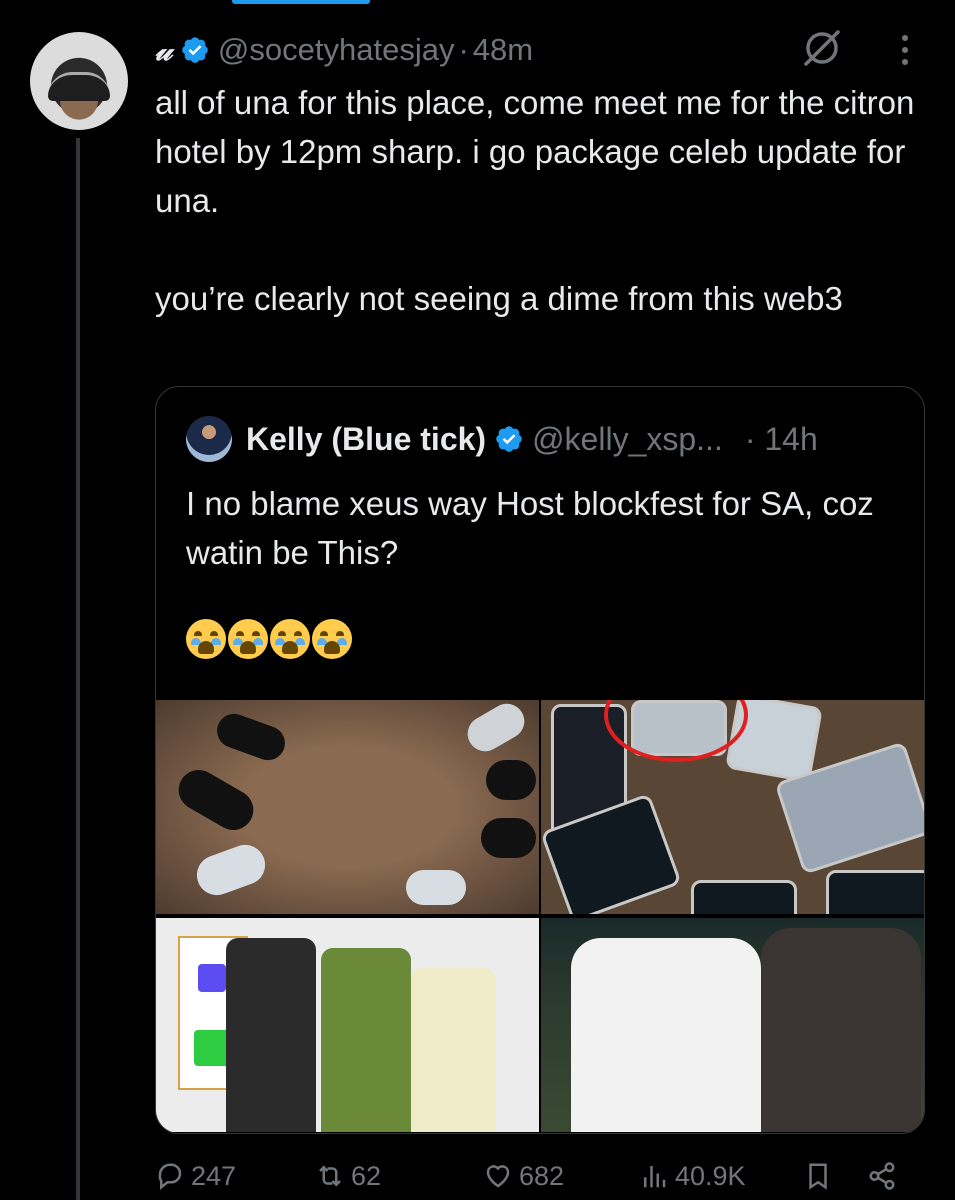  I want to click on share-icon, so click(882, 1176).